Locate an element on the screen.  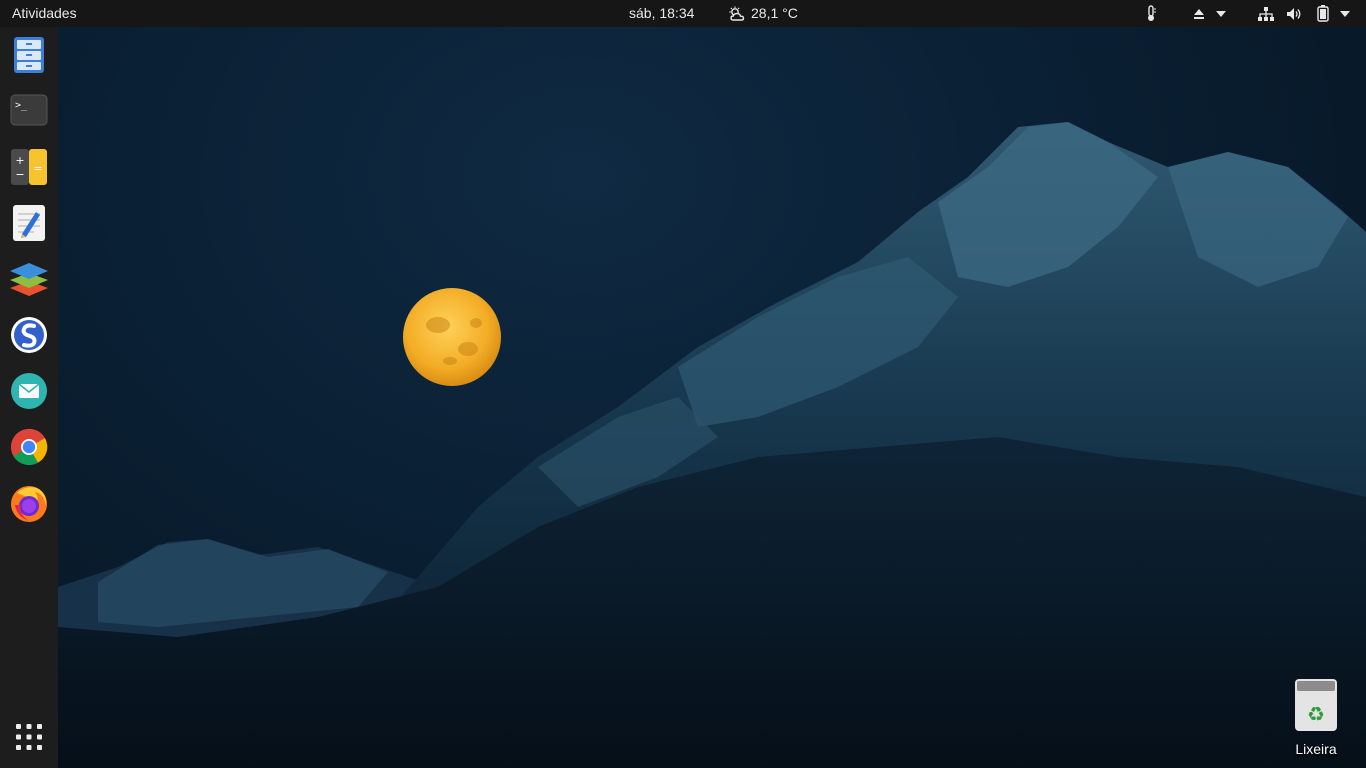
show-applications-button is located at coordinates (29, 737).